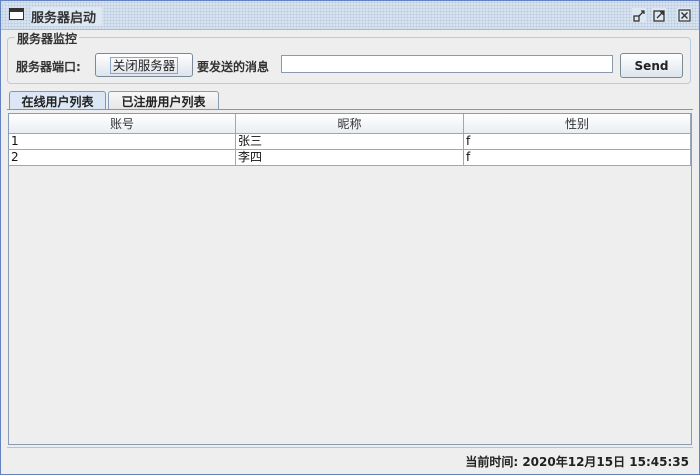  I want to click on cell-nickname: 李四, so click(350, 158).